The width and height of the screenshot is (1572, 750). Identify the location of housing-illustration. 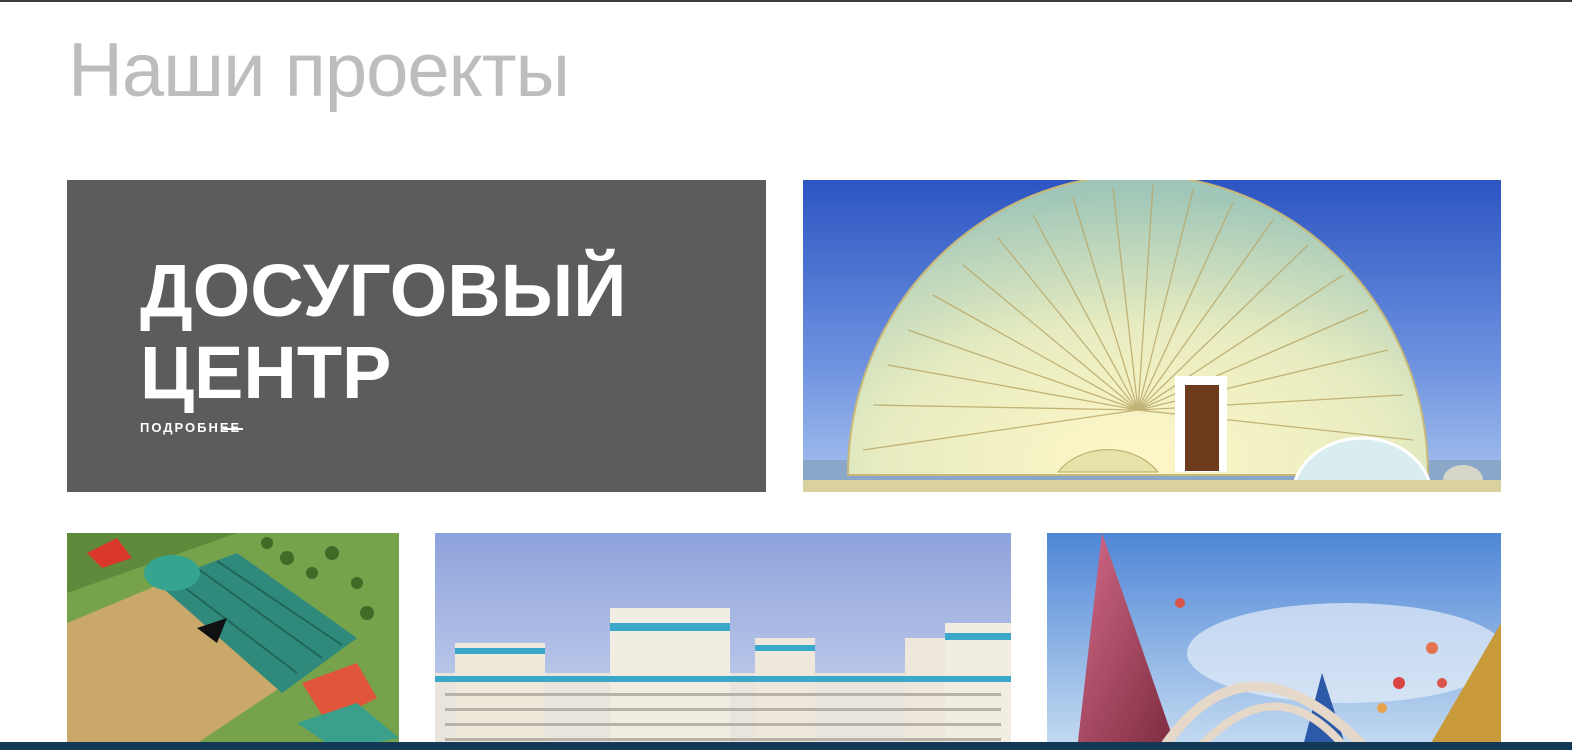
(723, 641).